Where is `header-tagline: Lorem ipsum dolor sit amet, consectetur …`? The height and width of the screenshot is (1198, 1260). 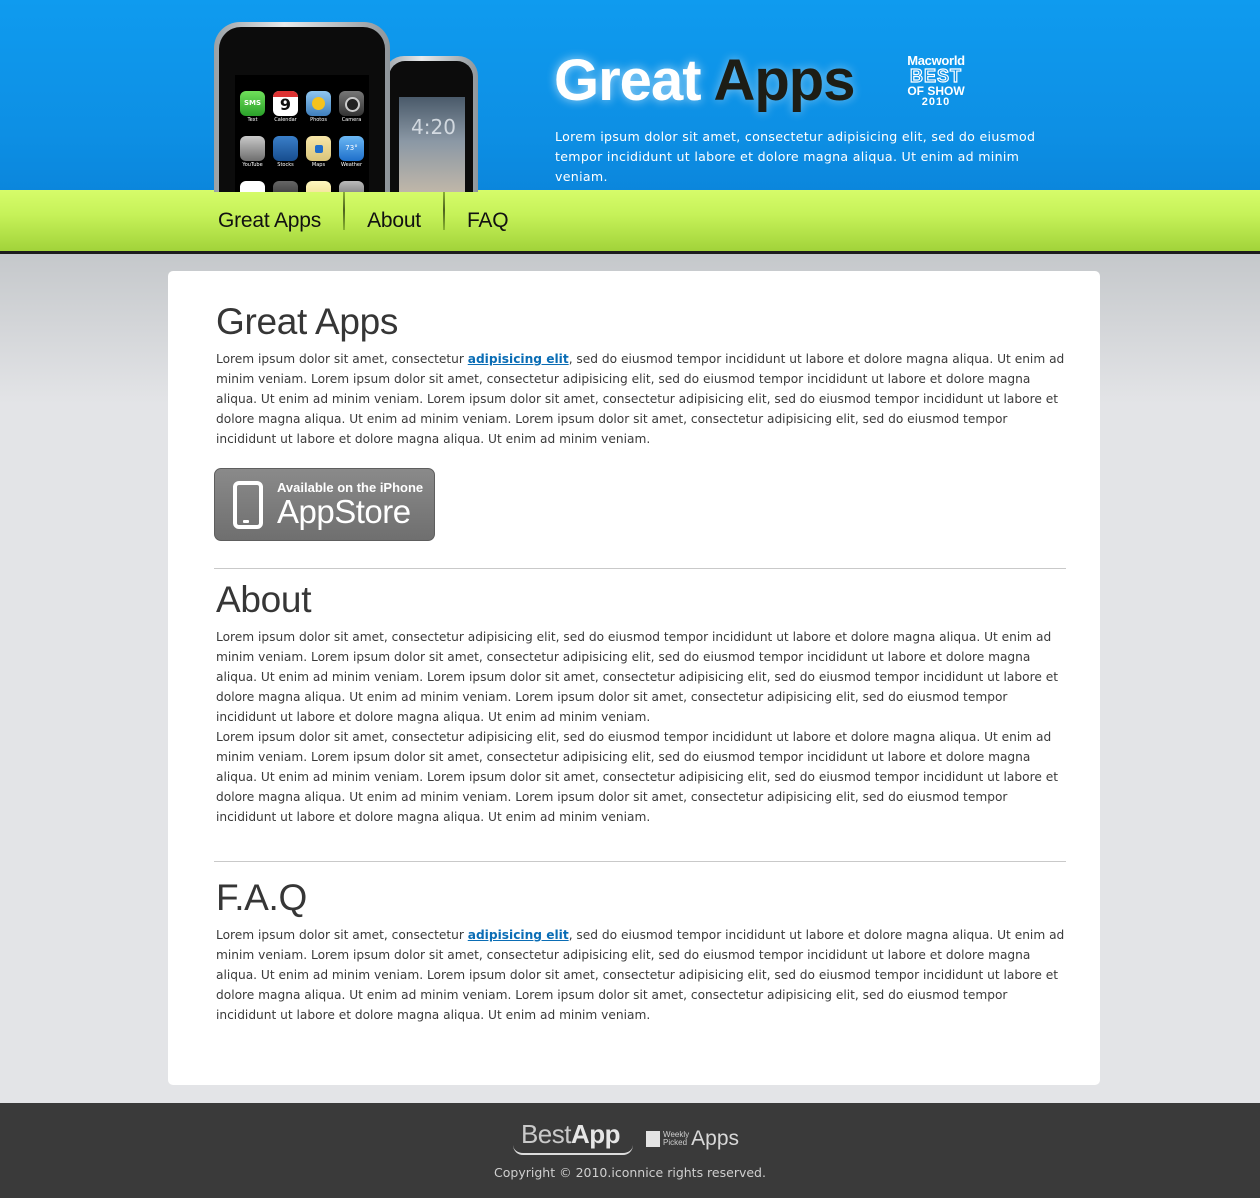 header-tagline: Lorem ipsum dolor sit amet, consectetur … is located at coordinates (795, 156).